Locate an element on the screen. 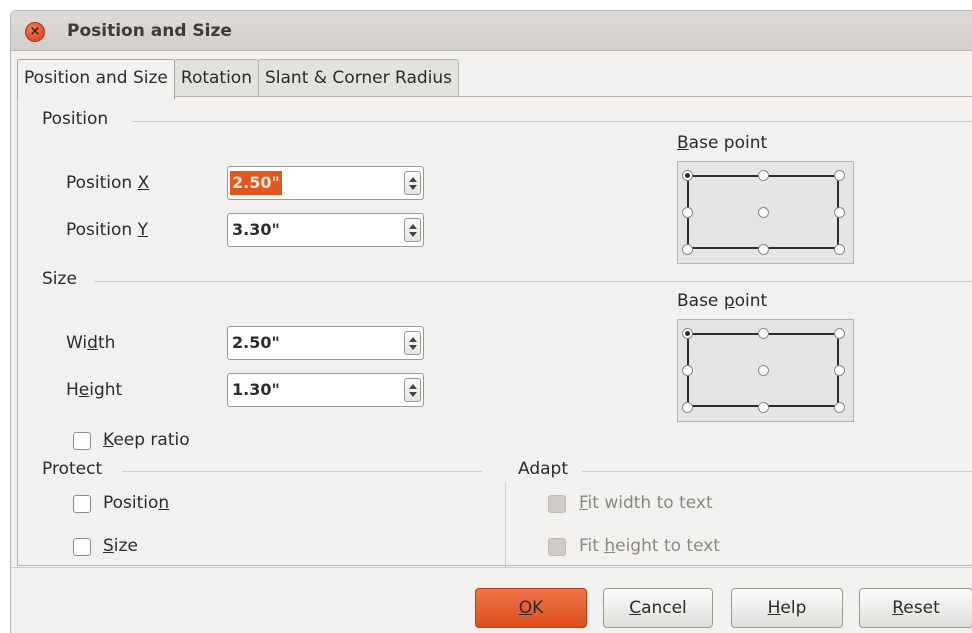 The width and height of the screenshot is (972, 633). title-bar: × Position and Size is located at coordinates (491, 31).